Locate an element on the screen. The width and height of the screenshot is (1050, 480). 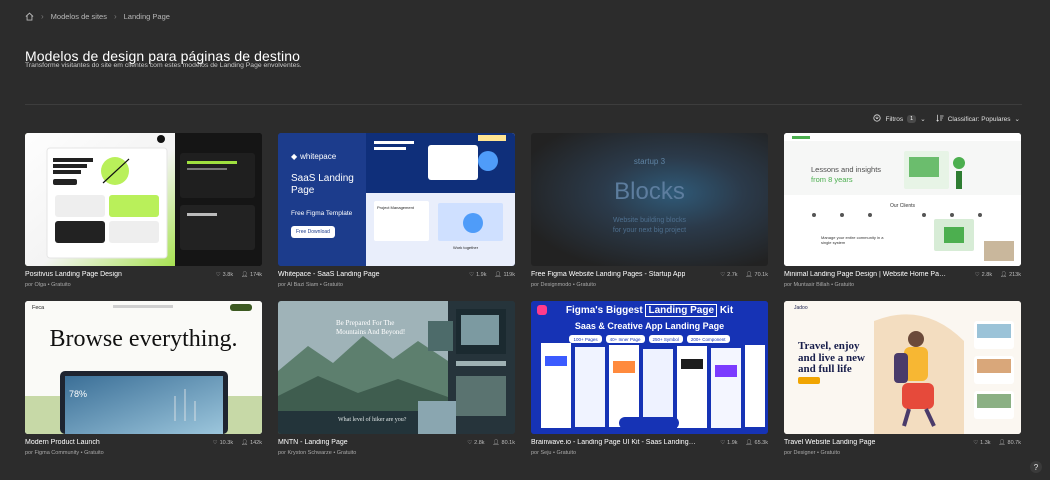
template-meta: por Designmodo • Gratuito is located at coordinates (563, 285).